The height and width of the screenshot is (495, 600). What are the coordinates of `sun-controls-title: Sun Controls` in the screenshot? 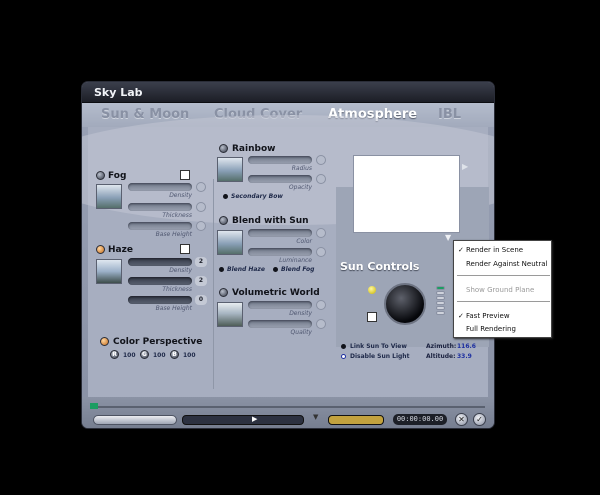 It's located at (380, 266).